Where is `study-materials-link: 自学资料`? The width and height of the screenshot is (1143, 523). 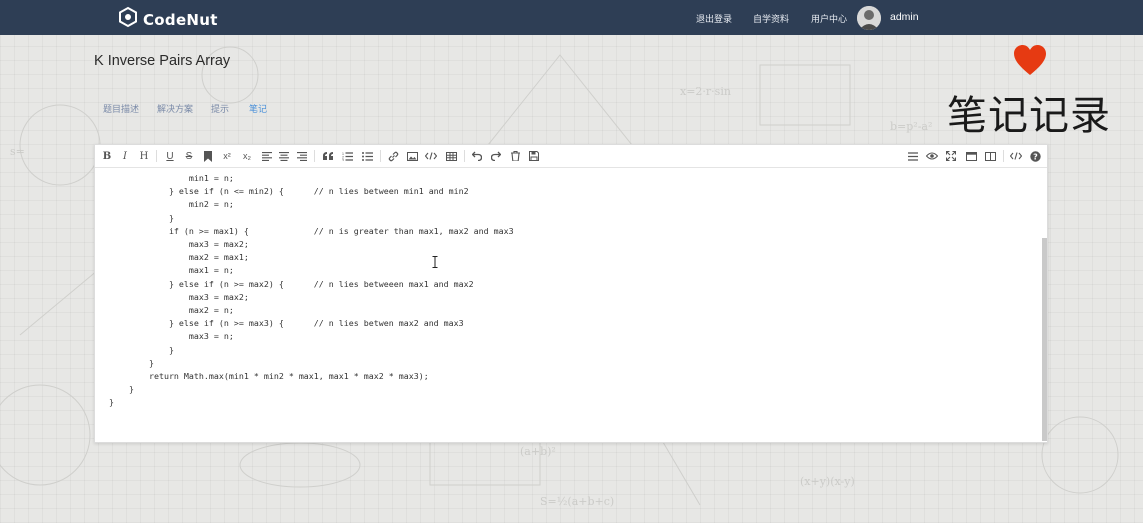
study-materials-link: 自学资料 is located at coordinates (771, 18).